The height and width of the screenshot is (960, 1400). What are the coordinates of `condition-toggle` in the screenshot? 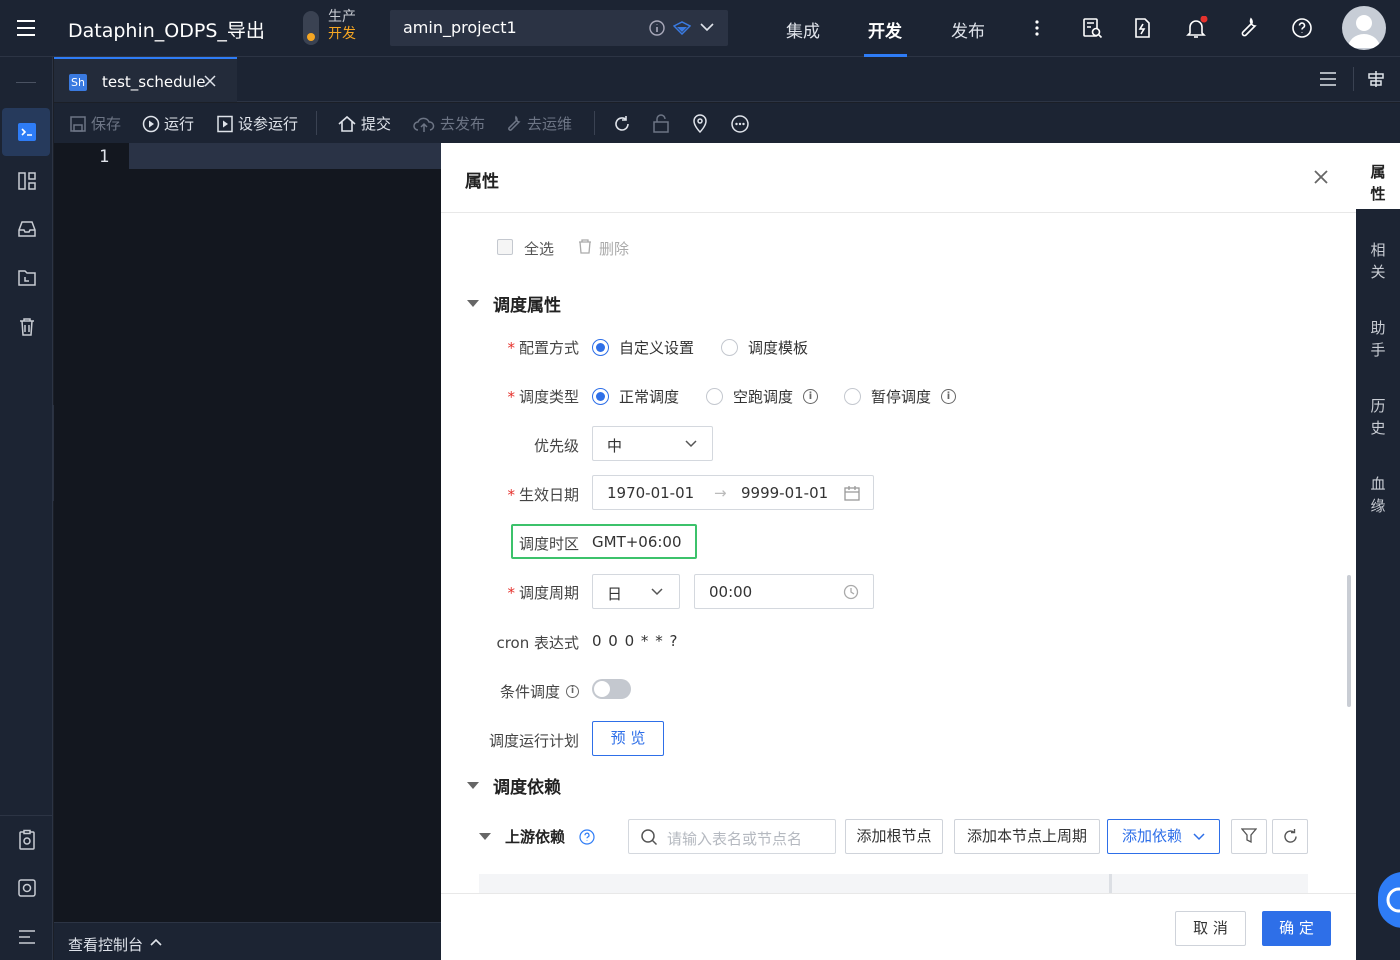 It's located at (611, 689).